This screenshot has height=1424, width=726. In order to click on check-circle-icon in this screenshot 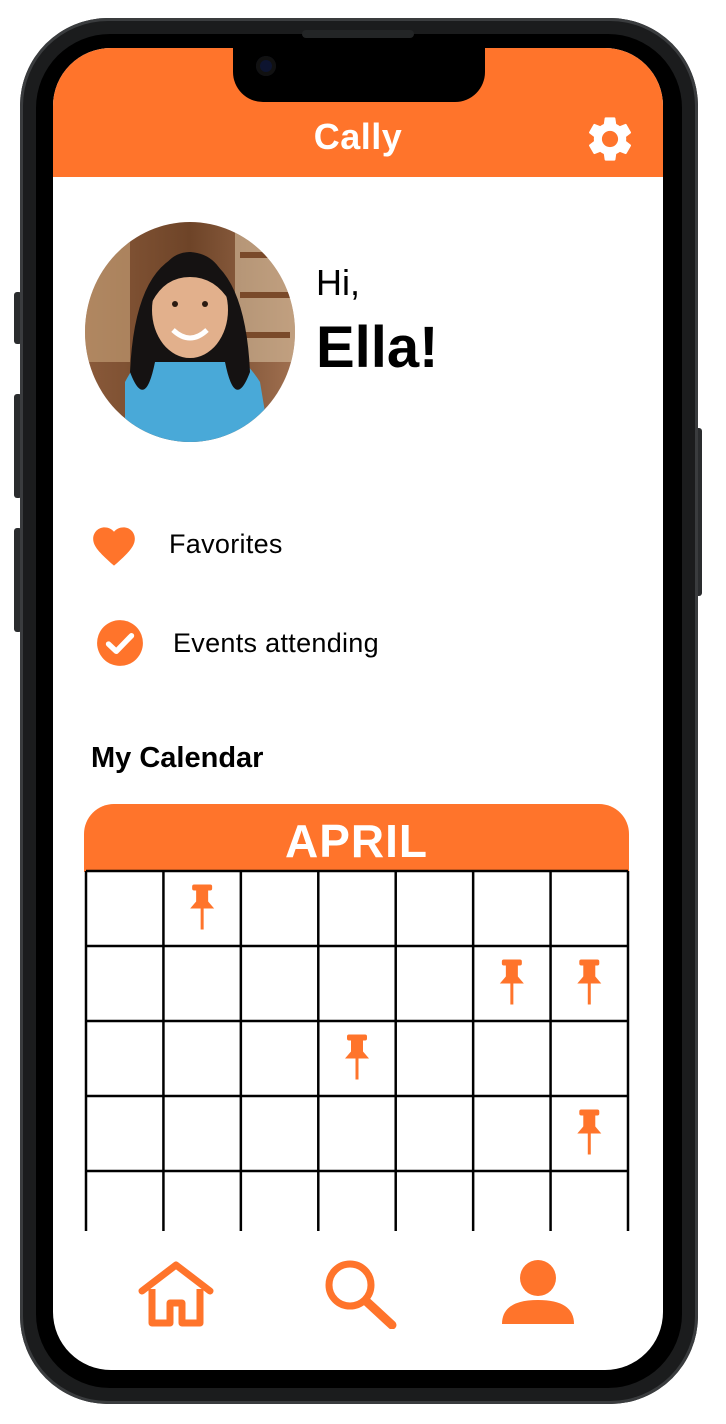, I will do `click(120, 643)`.